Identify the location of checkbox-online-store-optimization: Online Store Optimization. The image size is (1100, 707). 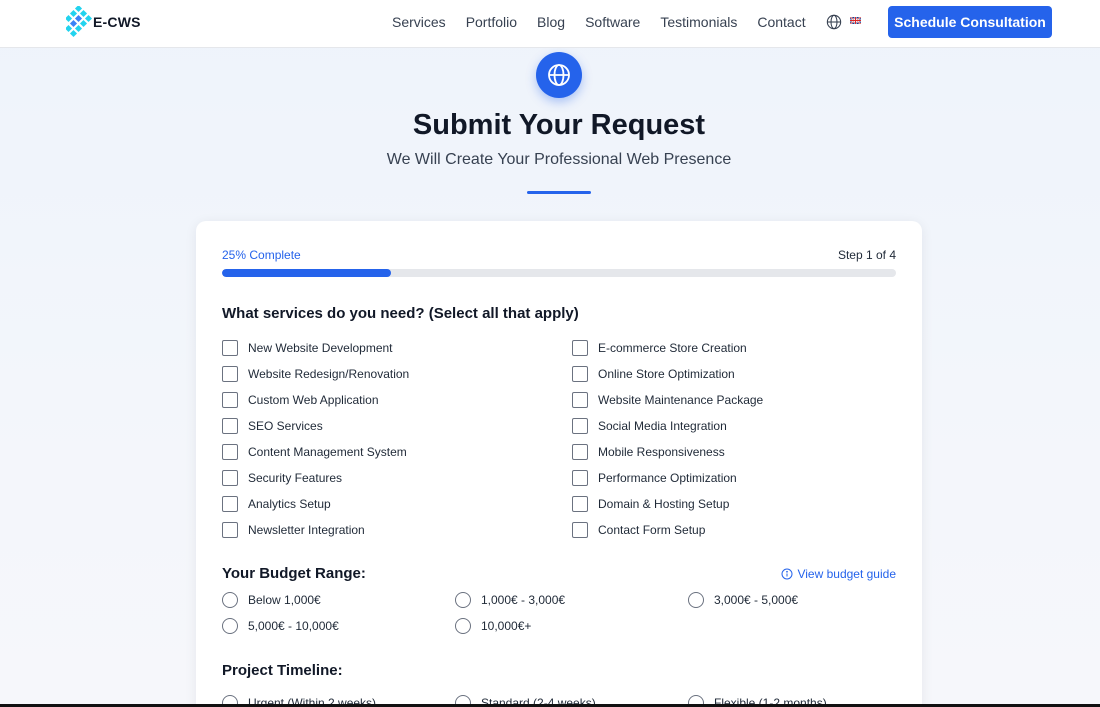
(653, 374).